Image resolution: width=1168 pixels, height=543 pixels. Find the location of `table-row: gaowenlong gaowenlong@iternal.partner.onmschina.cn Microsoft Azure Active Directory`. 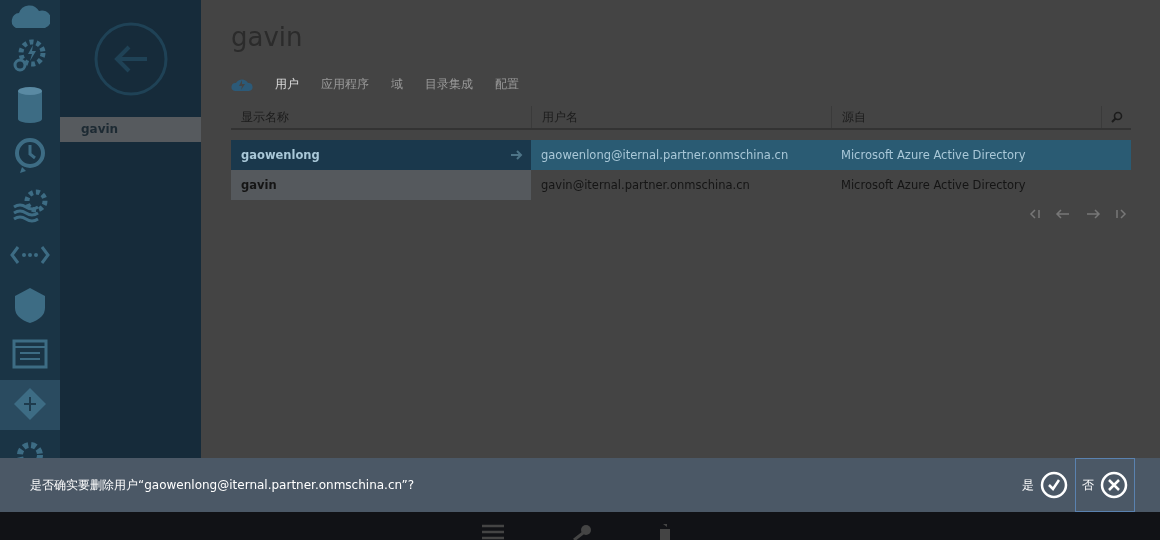

table-row: gaowenlong gaowenlong@iternal.partner.onmschina.cn Microsoft Azure Active Directory is located at coordinates (681, 155).